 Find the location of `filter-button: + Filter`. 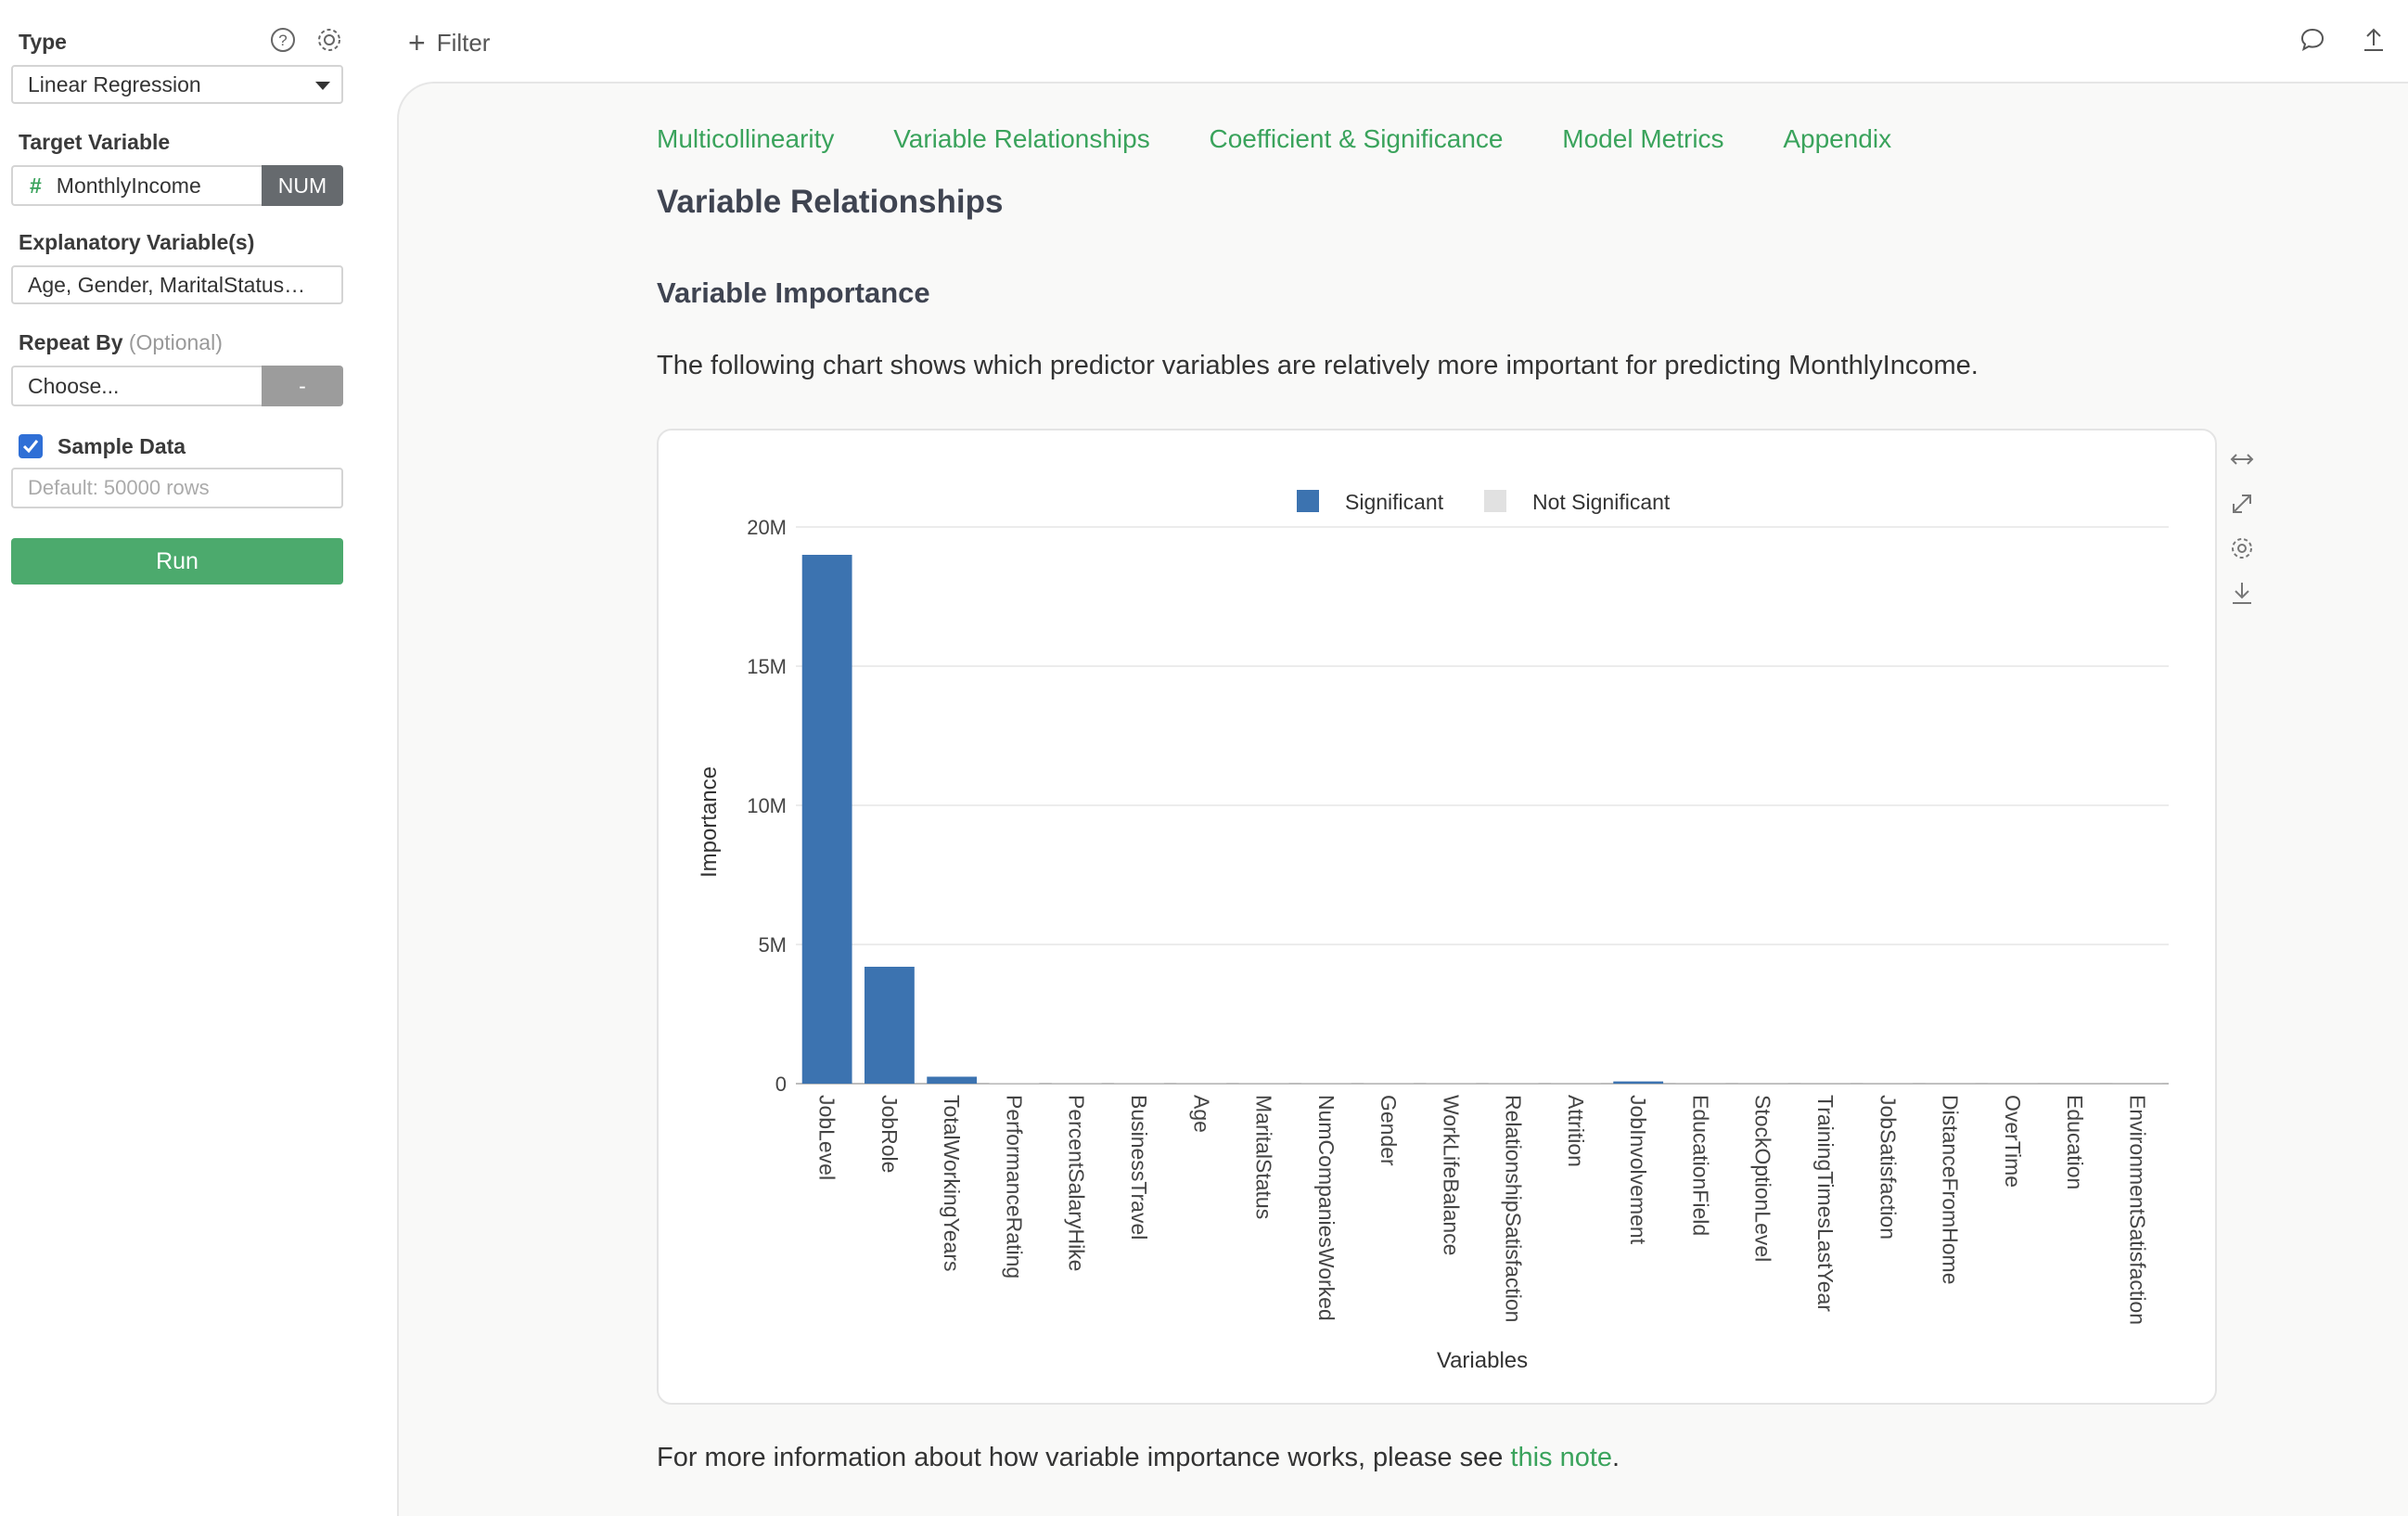

filter-button: + Filter is located at coordinates (449, 42).